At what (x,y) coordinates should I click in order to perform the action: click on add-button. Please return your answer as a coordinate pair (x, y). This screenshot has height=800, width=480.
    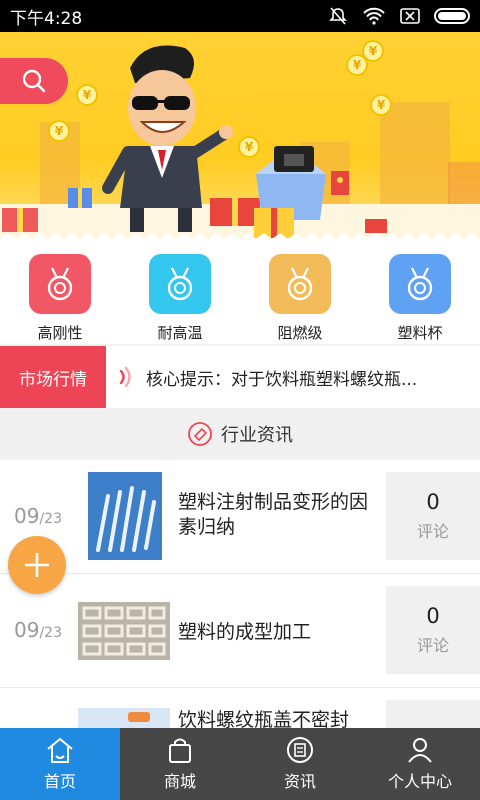
    Looking at the image, I should click on (37, 565).